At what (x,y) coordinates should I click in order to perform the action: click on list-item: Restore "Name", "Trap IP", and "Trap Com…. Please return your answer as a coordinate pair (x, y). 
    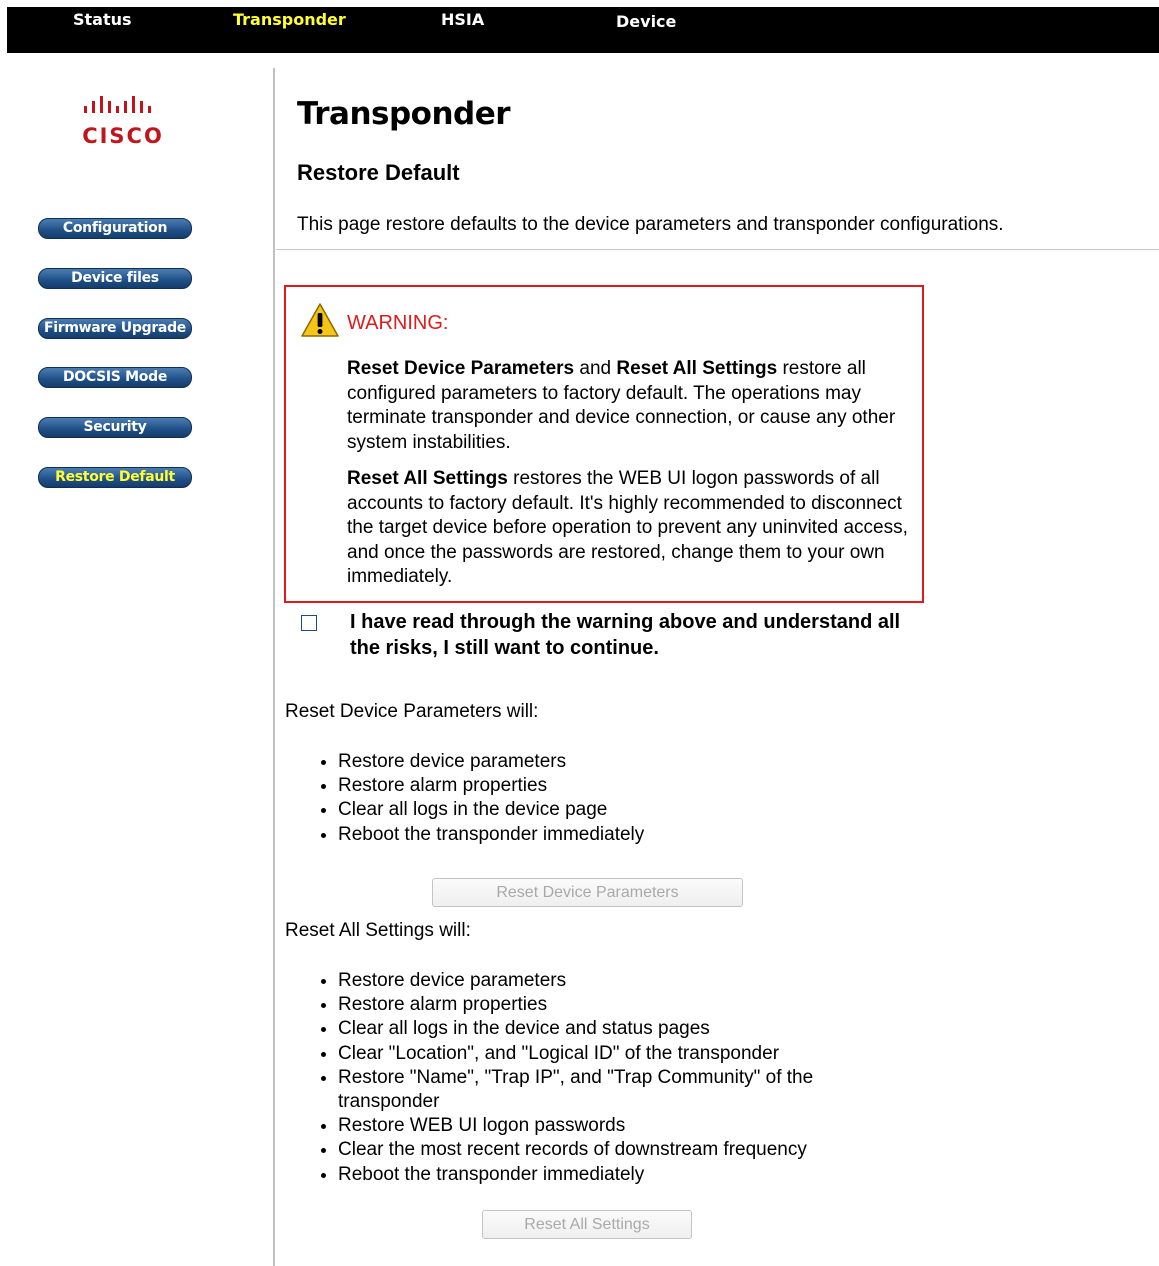
    Looking at the image, I should click on (618, 1090).